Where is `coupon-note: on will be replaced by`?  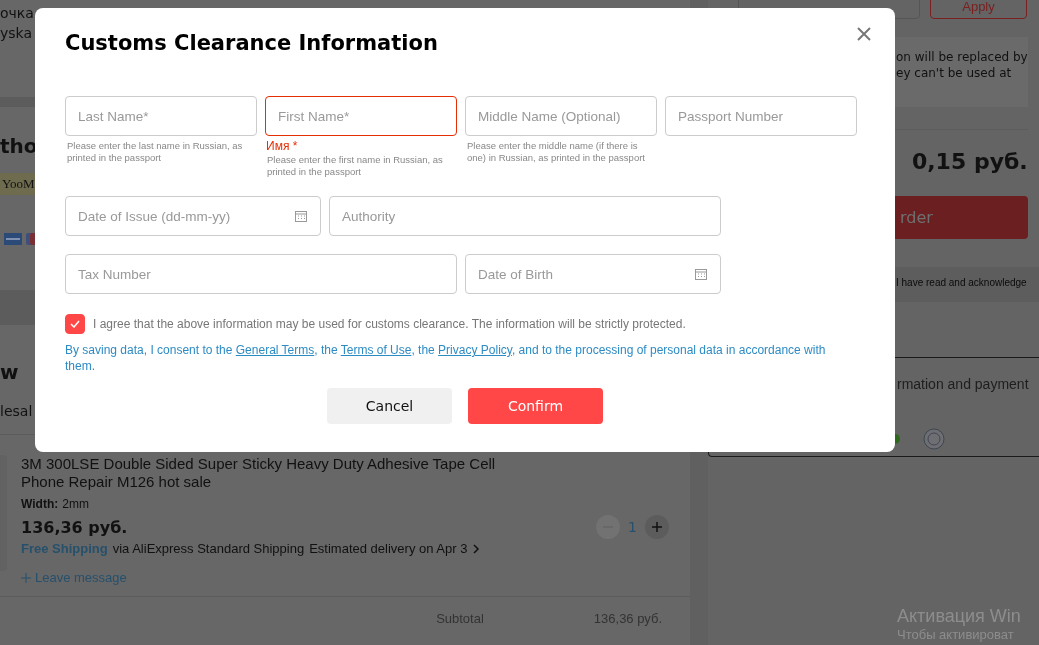
coupon-note: on will be replaced by is located at coordinates (962, 57).